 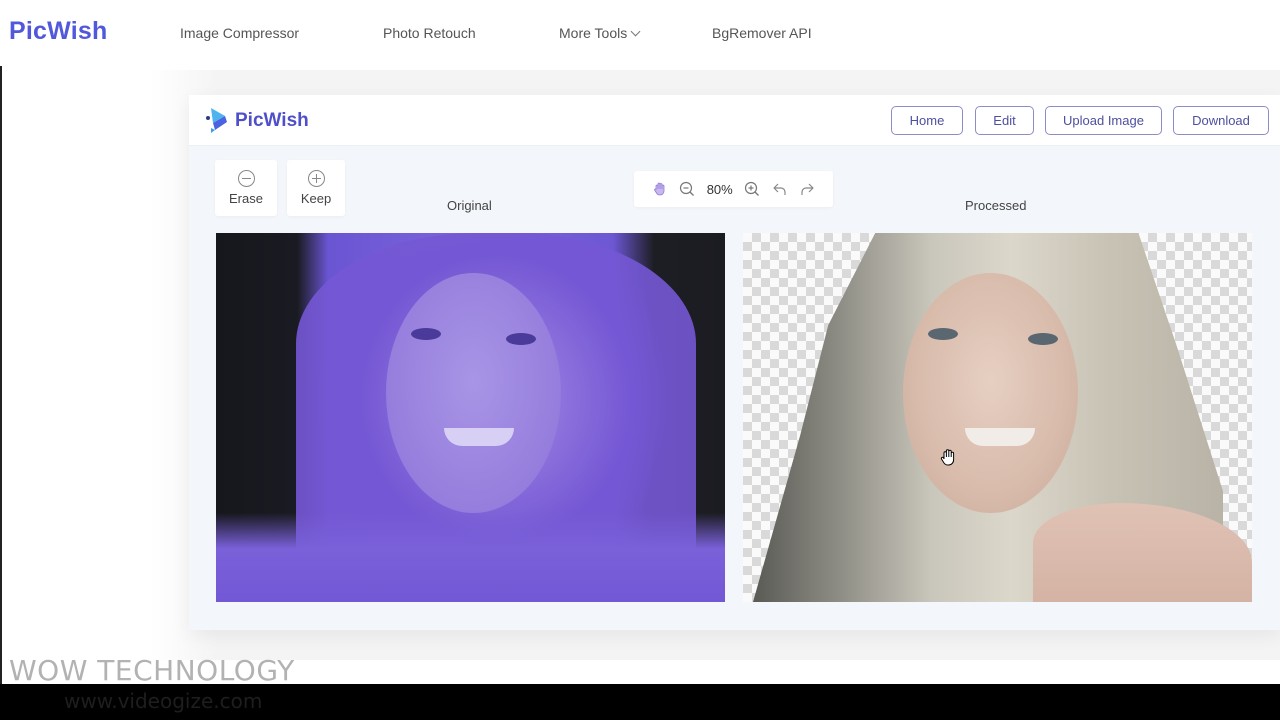 I want to click on original-pane-title: Original, so click(x=469, y=205).